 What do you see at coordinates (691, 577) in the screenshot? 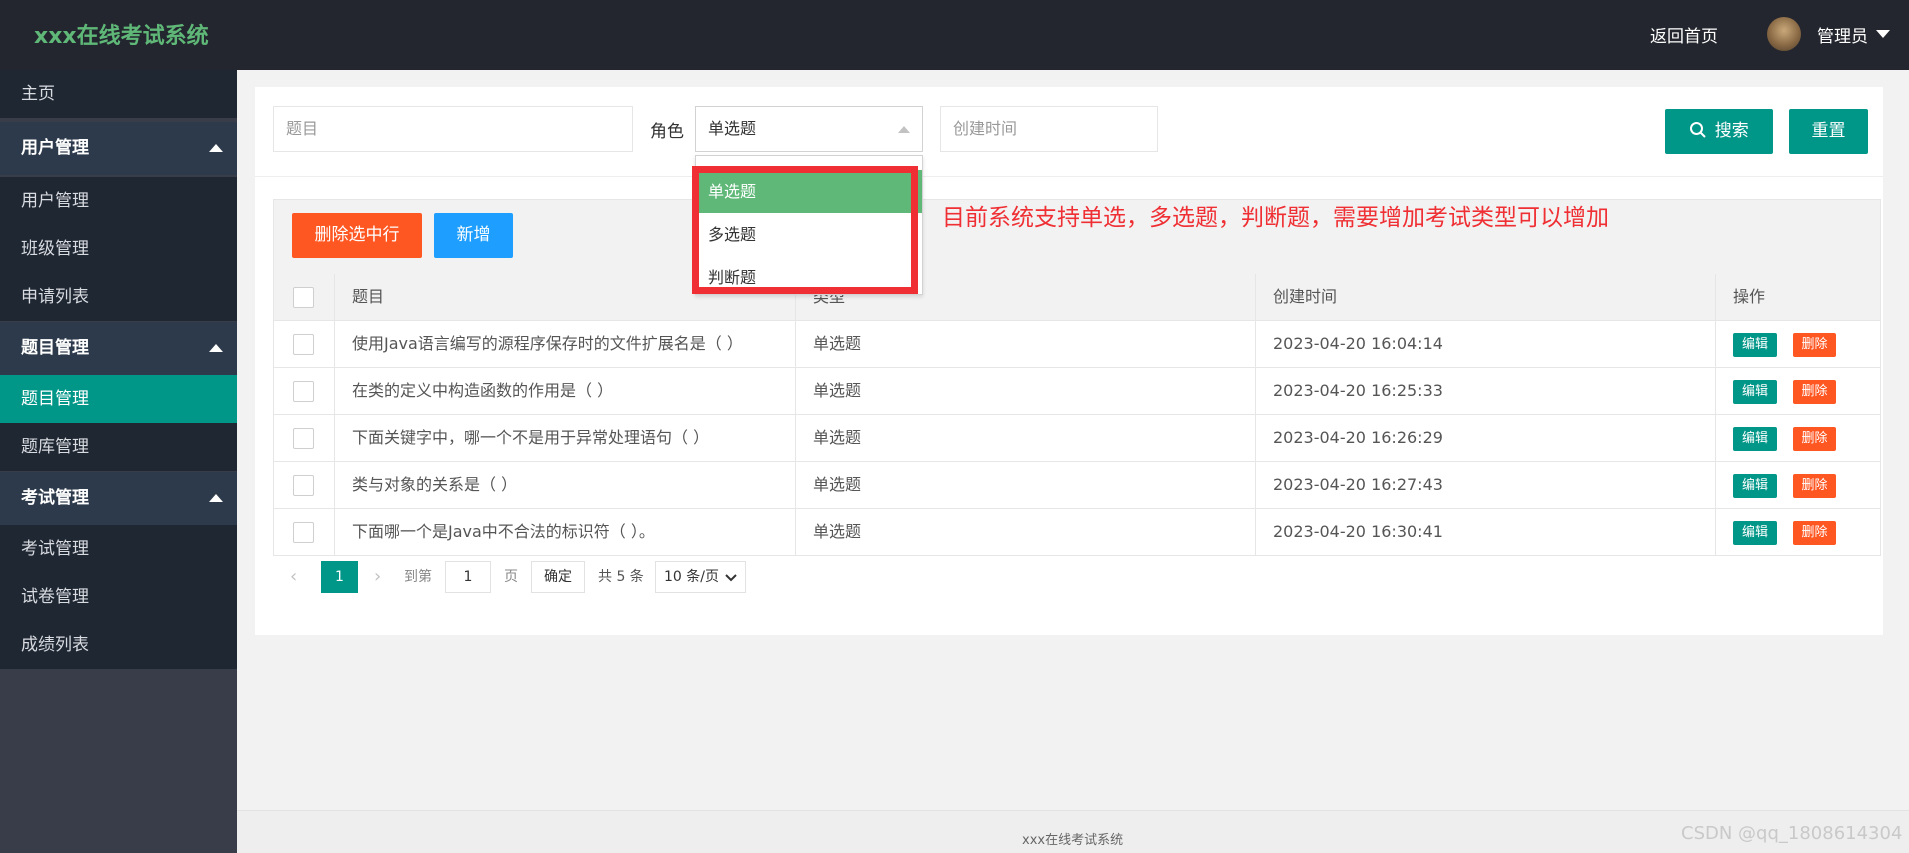
I see `page-size-value: 10 条/页` at bounding box center [691, 577].